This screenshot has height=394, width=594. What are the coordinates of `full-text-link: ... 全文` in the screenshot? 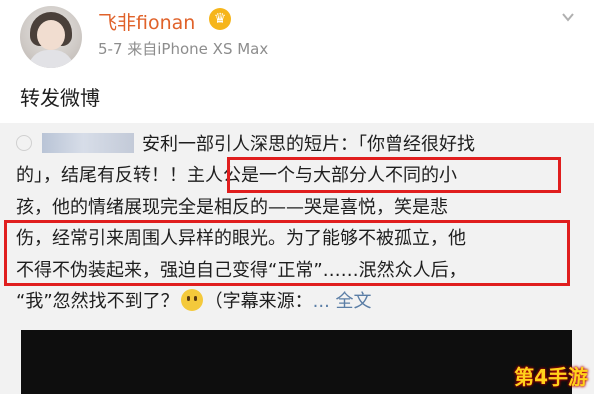 It's located at (342, 301).